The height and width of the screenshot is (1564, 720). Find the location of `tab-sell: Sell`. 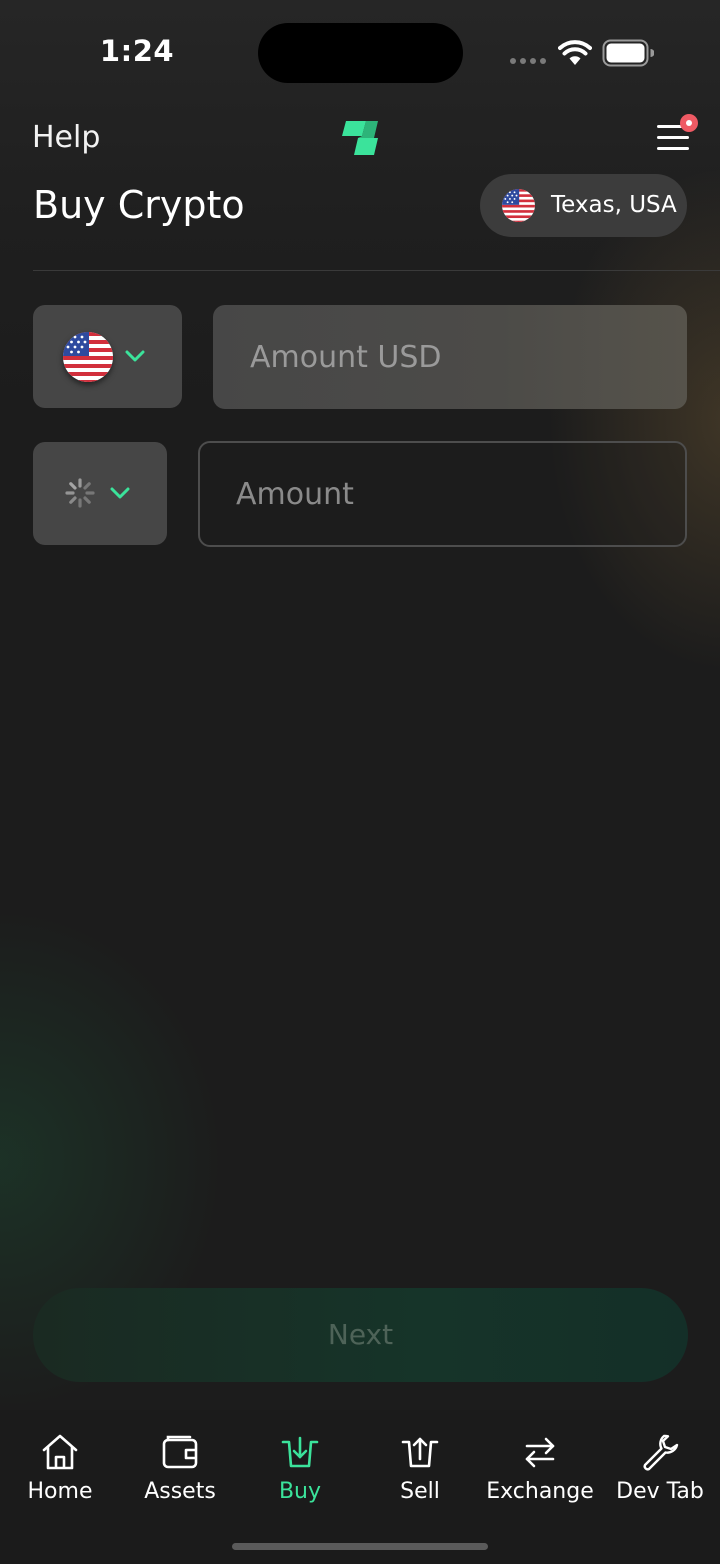

tab-sell: Sell is located at coordinates (420, 1465).